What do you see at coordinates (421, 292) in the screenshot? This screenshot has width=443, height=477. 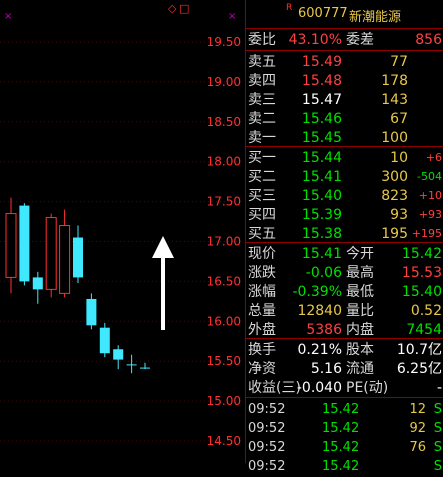 I see `quote-value: 15.40` at bounding box center [421, 292].